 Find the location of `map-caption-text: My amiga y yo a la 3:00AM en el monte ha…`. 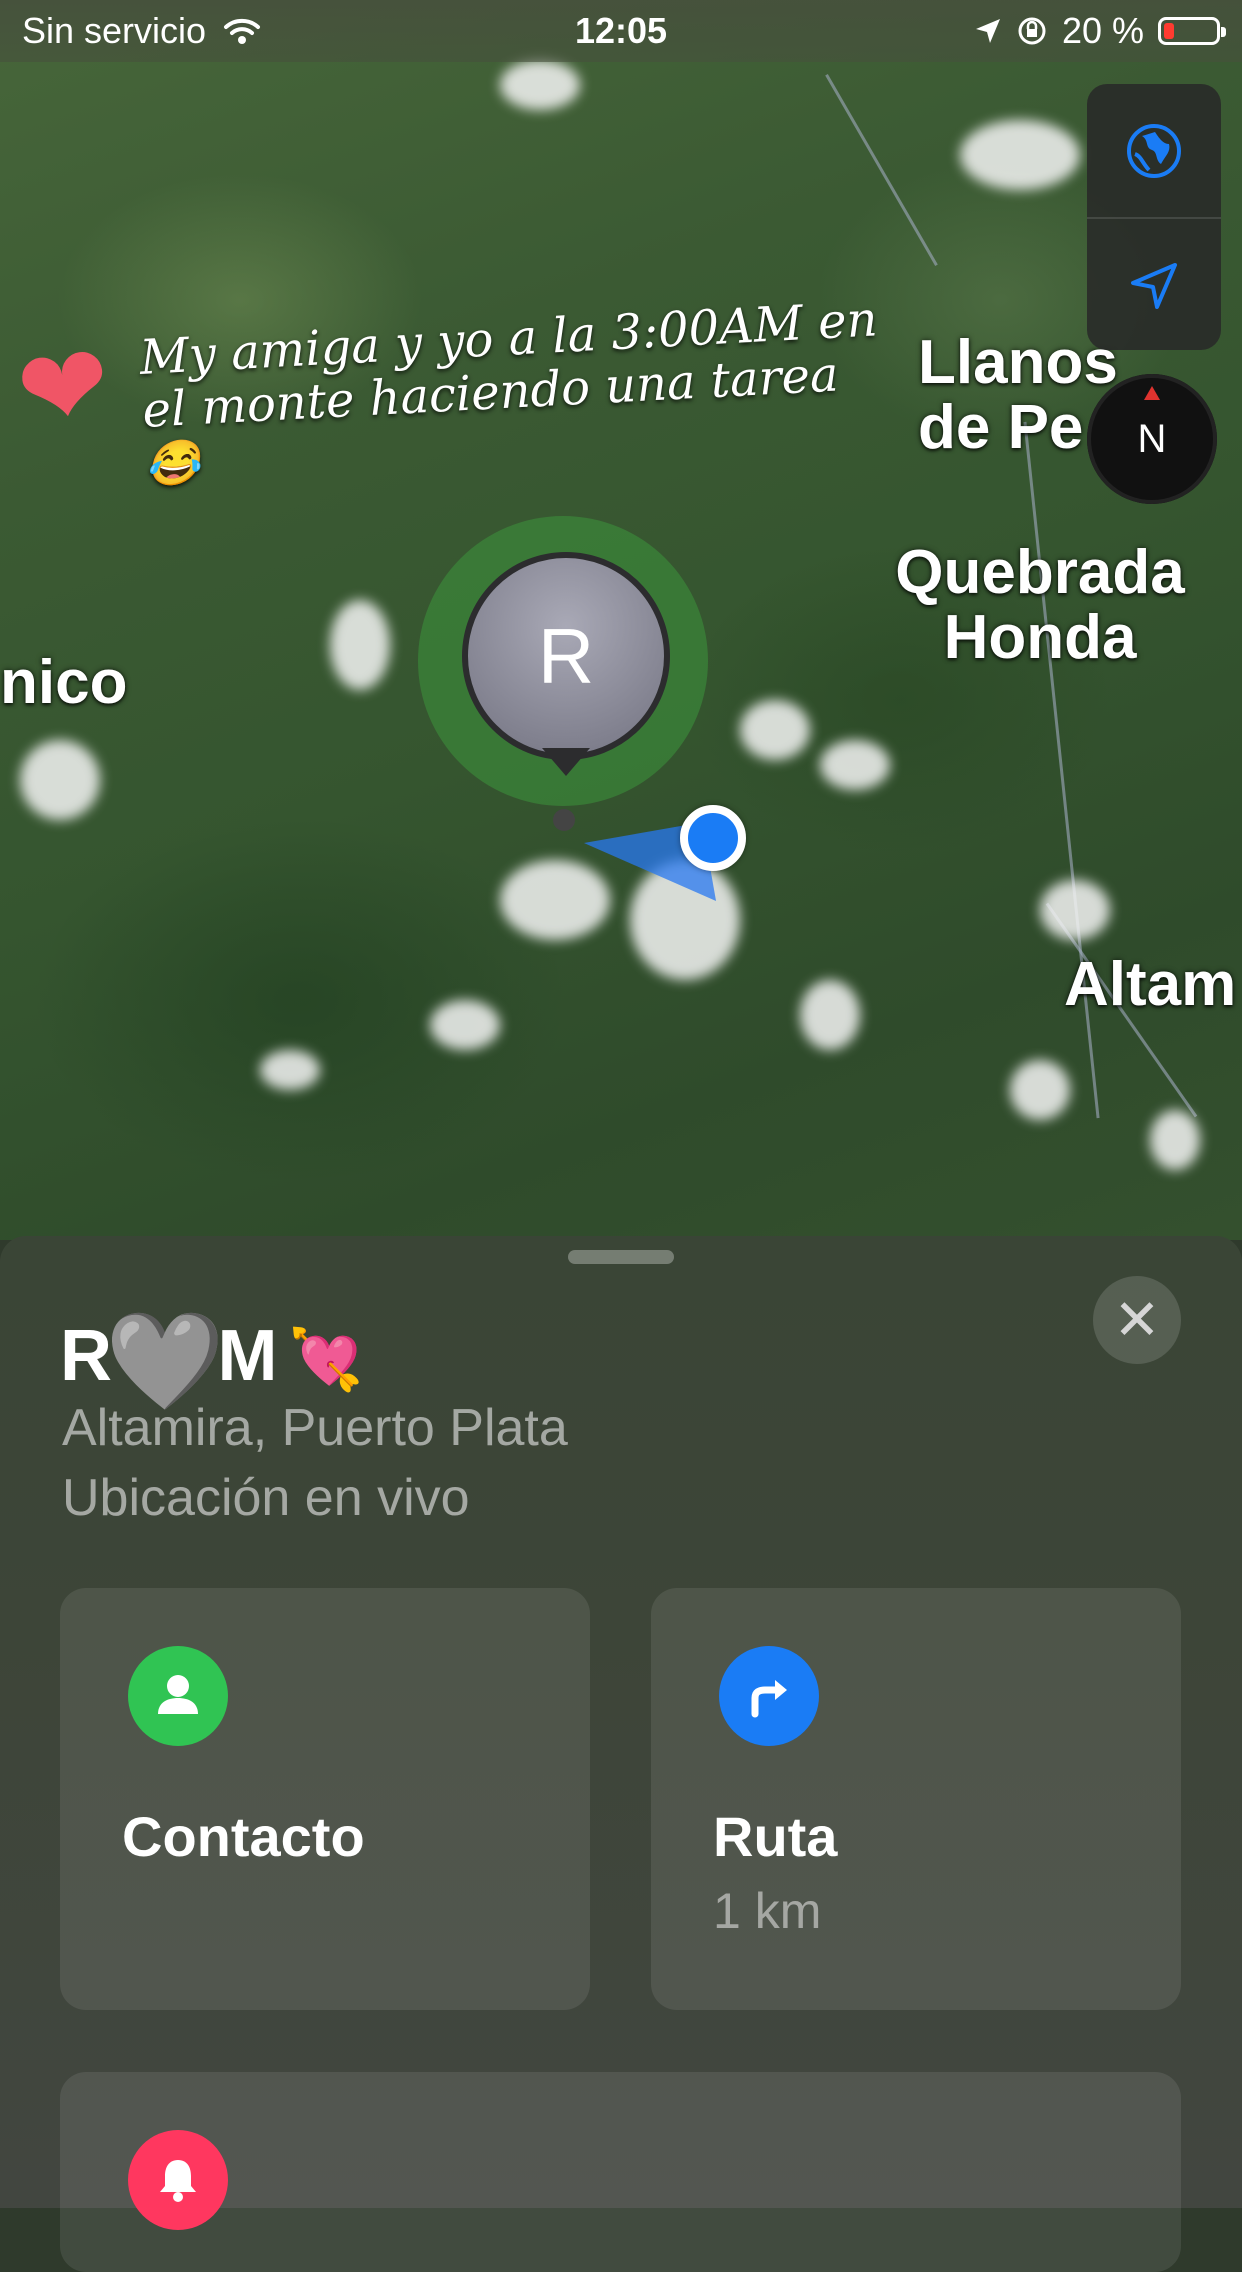

map-caption-text: My amiga y yo a la 3:00AM en el monte ha… is located at coordinates (508, 365).